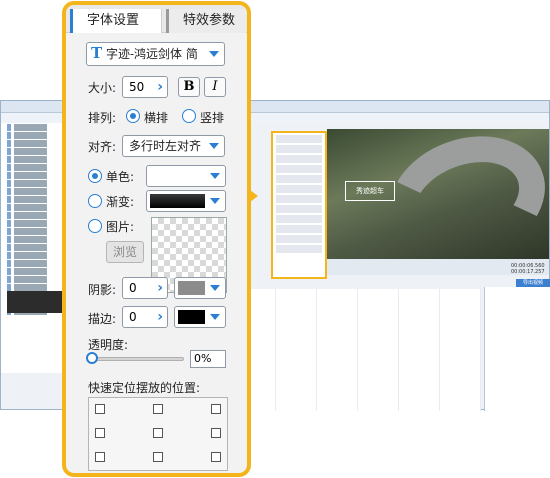  Describe the element at coordinates (136, 359) in the screenshot. I see `opacity-slider-track` at that location.